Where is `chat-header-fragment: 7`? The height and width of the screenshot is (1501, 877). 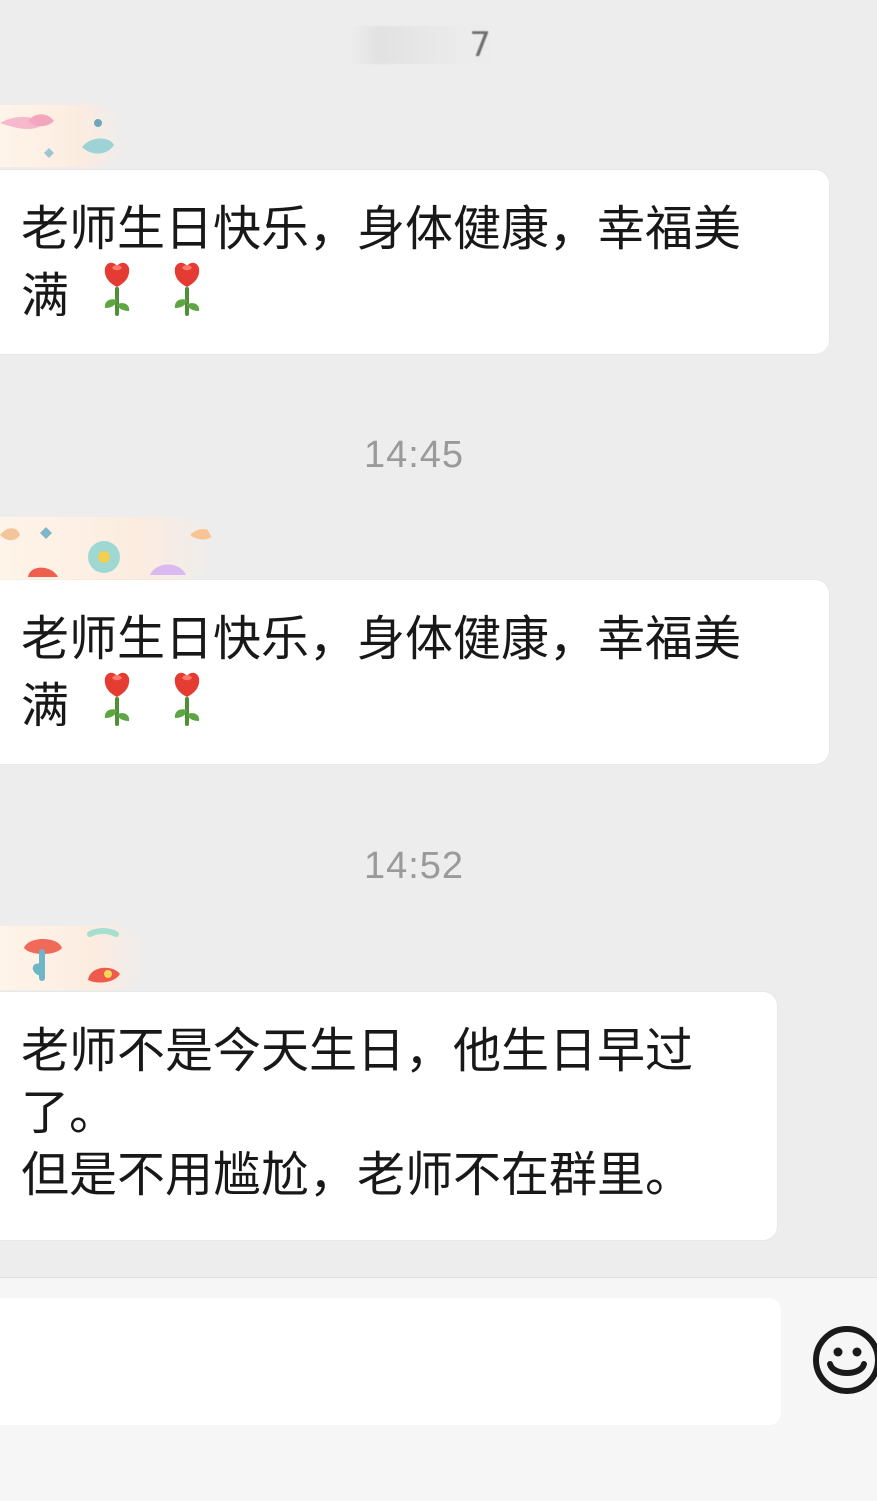
chat-header-fragment: 7 is located at coordinates (422, 45).